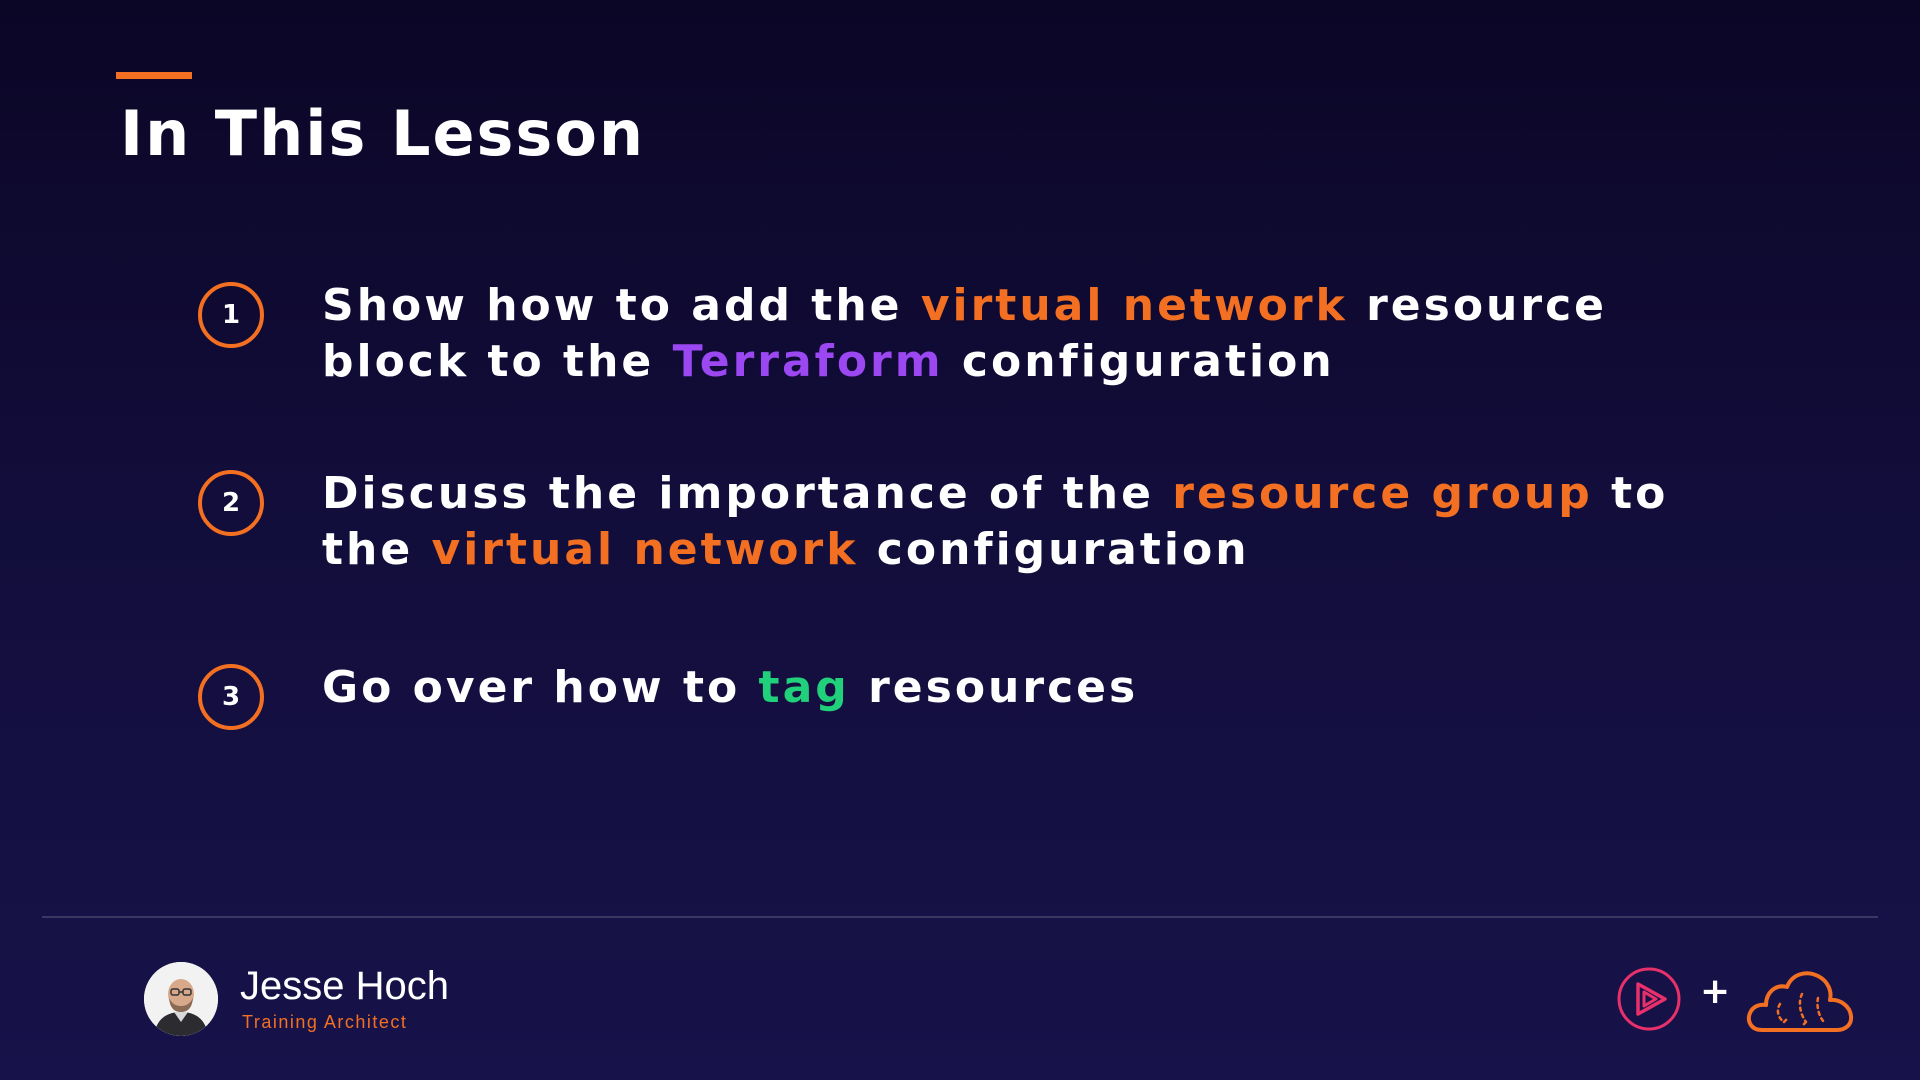  I want to click on objective-text-segment: resources, so click(994, 687).